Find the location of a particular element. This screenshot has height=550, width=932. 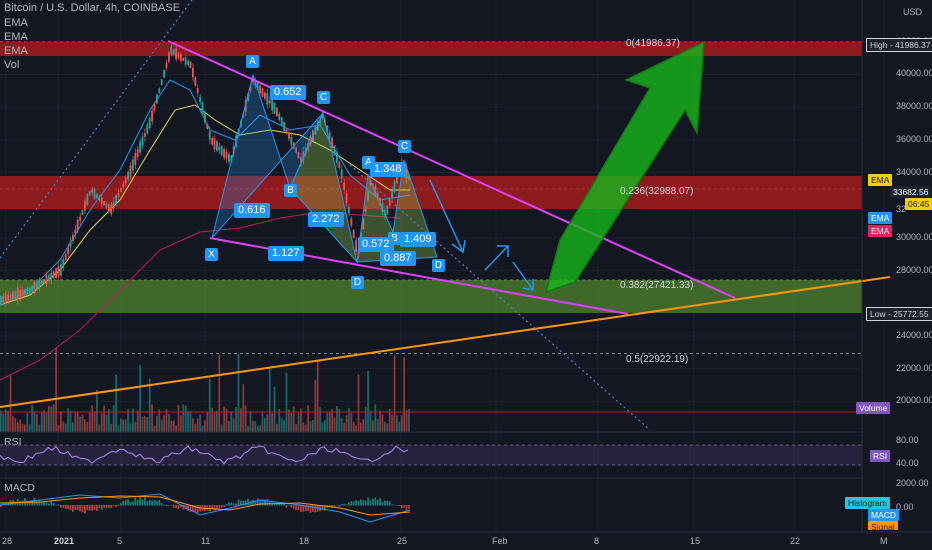

time-axis-label: 8 is located at coordinates (597, 541).